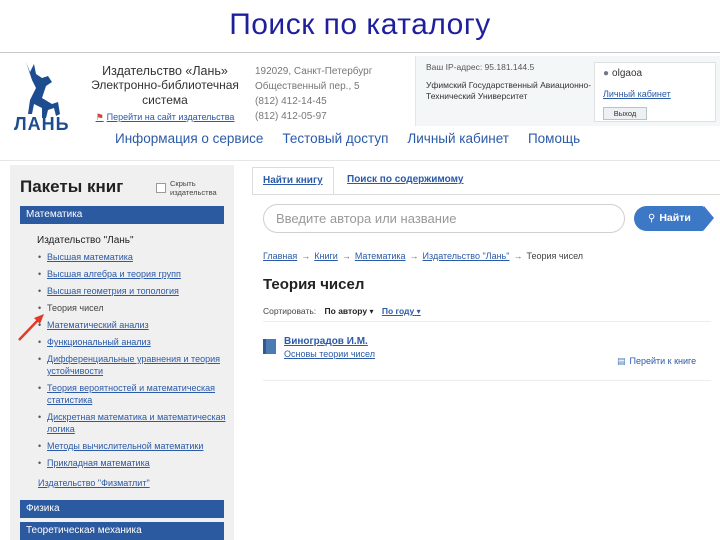 The height and width of the screenshot is (540, 720). I want to click on subcategory-item: Высшая геометрия и топология, so click(133, 291).